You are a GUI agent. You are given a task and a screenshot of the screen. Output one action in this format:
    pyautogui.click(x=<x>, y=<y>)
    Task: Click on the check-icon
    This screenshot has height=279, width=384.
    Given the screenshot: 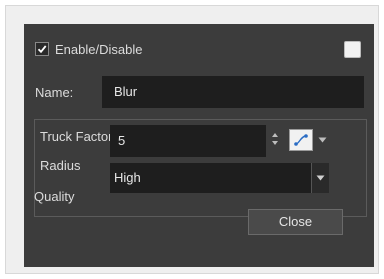 What is the action you would take?
    pyautogui.click(x=42, y=49)
    